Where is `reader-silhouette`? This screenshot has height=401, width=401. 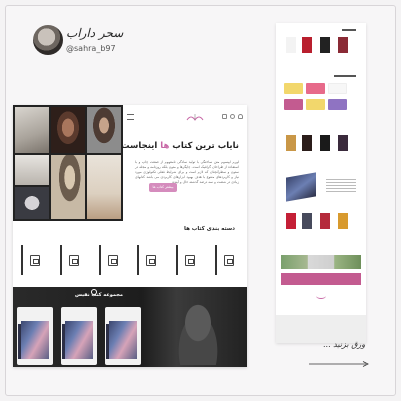 reader-silhouette is located at coordinates (198, 330).